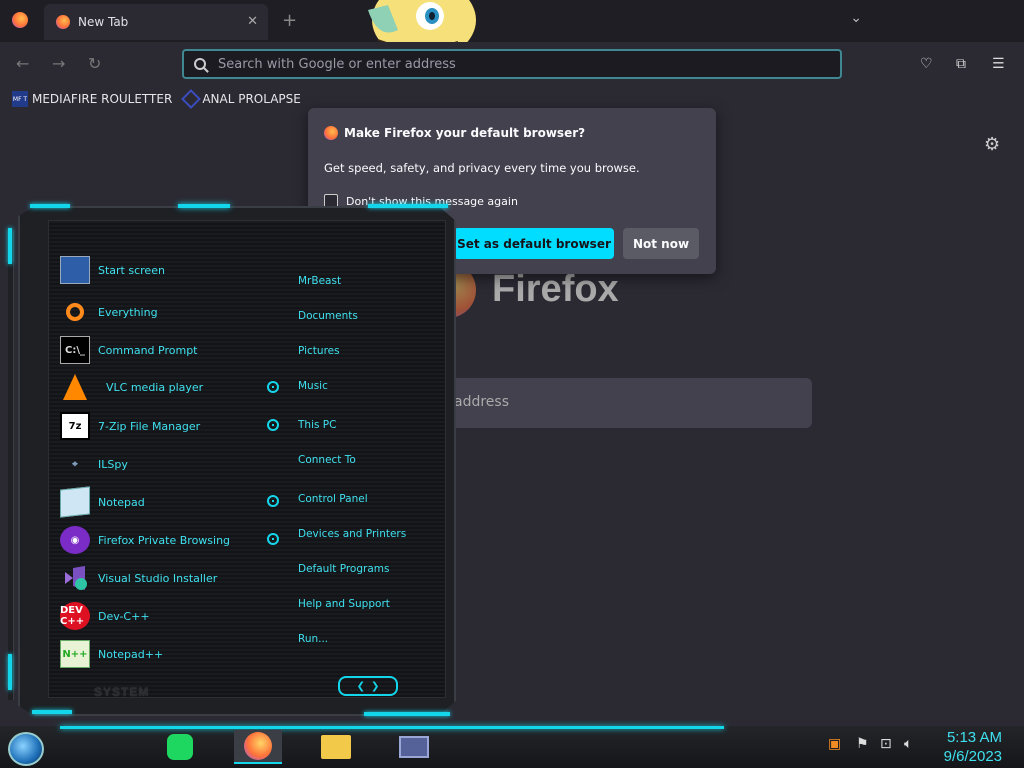 This screenshot has width=1024, height=768. I want to click on place-help-and-support: Help and Support, so click(344, 604).